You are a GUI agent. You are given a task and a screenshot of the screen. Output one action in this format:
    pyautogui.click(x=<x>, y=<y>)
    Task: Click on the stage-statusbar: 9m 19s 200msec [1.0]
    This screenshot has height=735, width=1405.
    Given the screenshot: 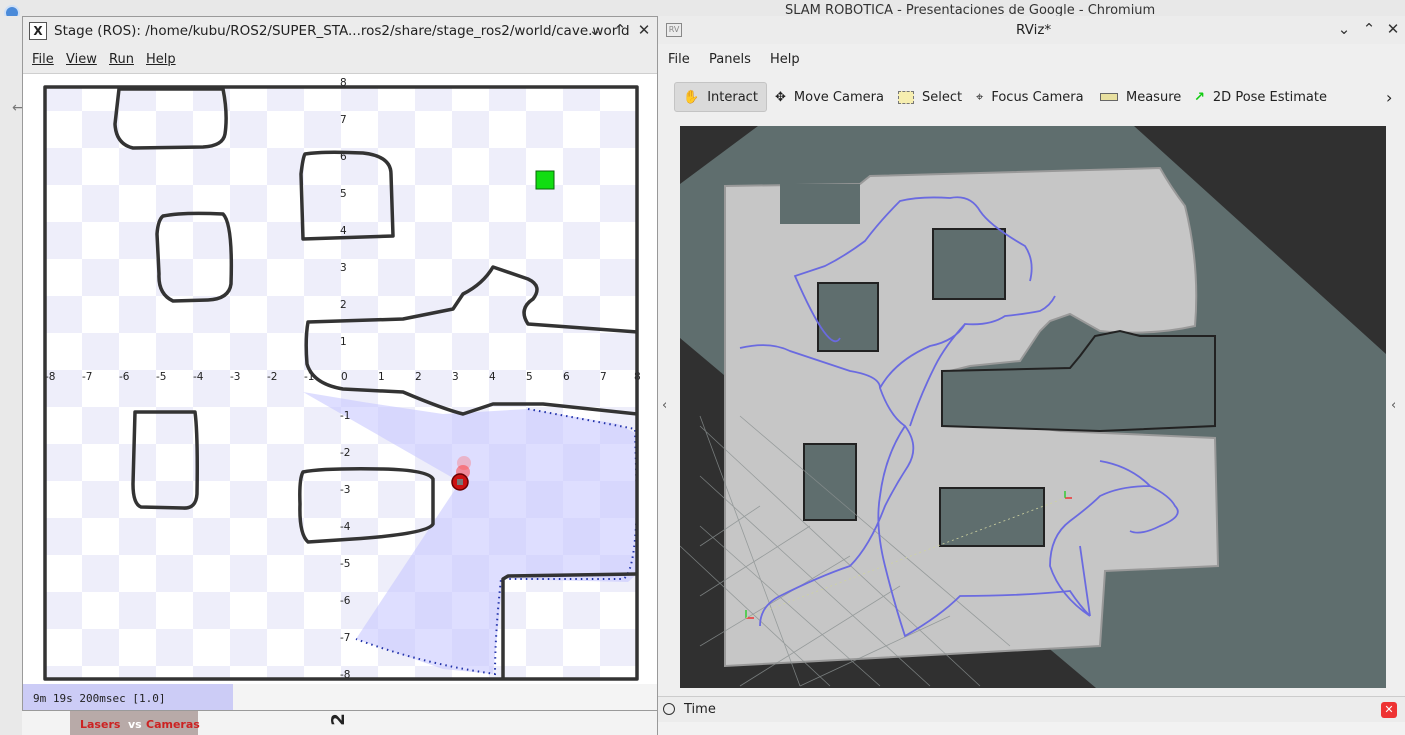 What is the action you would take?
    pyautogui.click(x=128, y=697)
    